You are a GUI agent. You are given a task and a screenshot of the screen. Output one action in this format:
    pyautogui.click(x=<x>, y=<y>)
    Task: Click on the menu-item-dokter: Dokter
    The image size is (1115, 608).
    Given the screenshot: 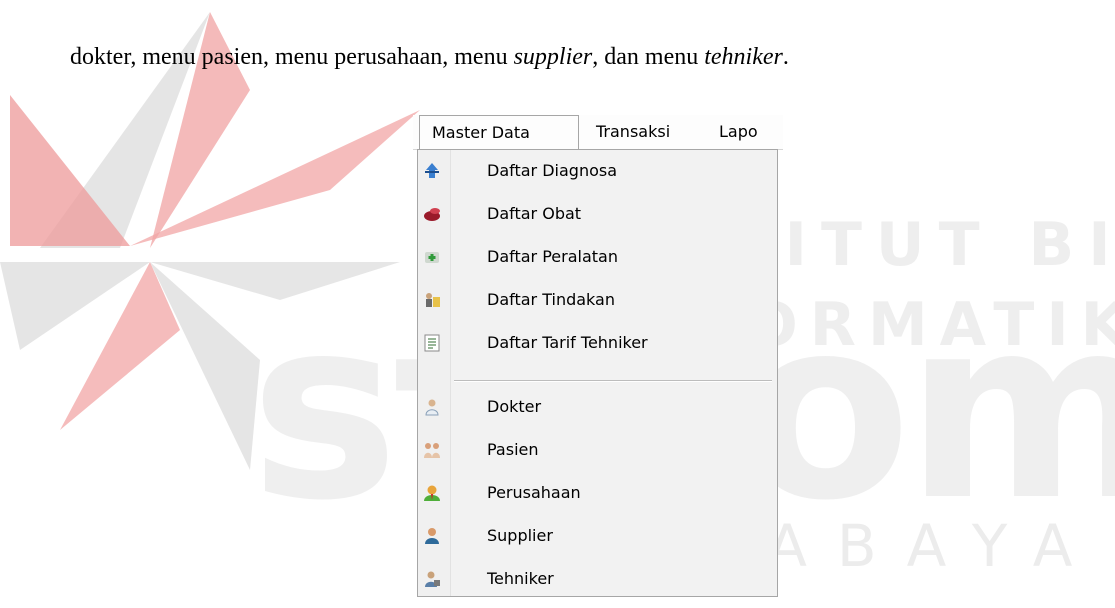 What is the action you would take?
    pyautogui.click(x=597, y=407)
    